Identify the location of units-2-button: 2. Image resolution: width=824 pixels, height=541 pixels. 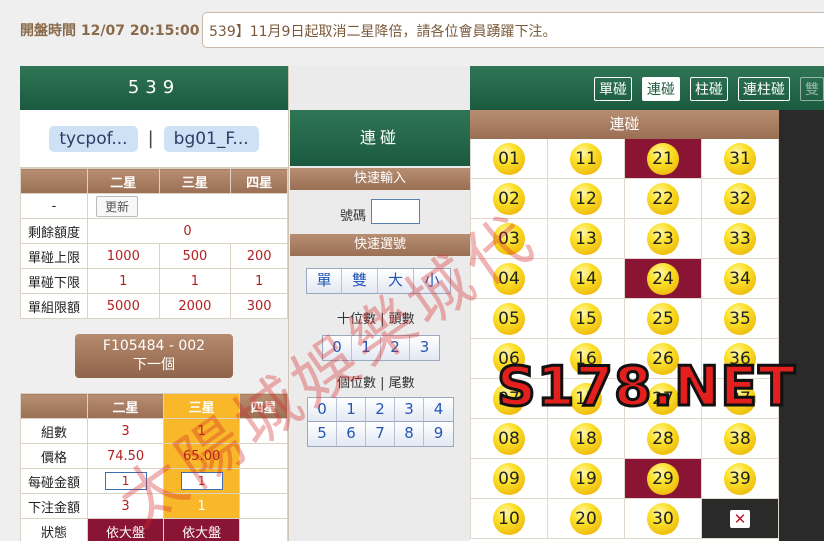
(380, 410).